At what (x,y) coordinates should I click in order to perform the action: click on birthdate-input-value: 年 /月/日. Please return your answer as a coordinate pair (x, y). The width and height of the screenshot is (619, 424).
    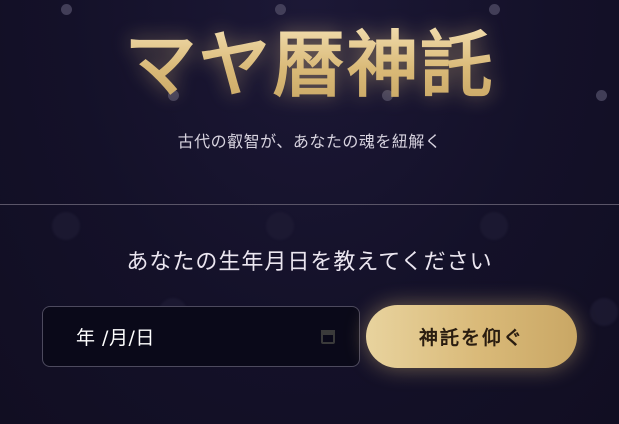
    Looking at the image, I should click on (115, 338).